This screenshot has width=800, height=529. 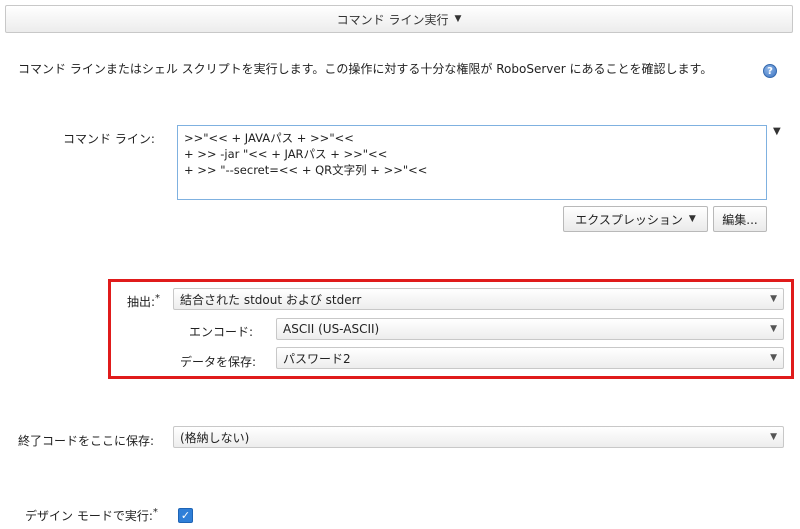 What do you see at coordinates (770, 71) in the screenshot?
I see `help-icon: ?` at bounding box center [770, 71].